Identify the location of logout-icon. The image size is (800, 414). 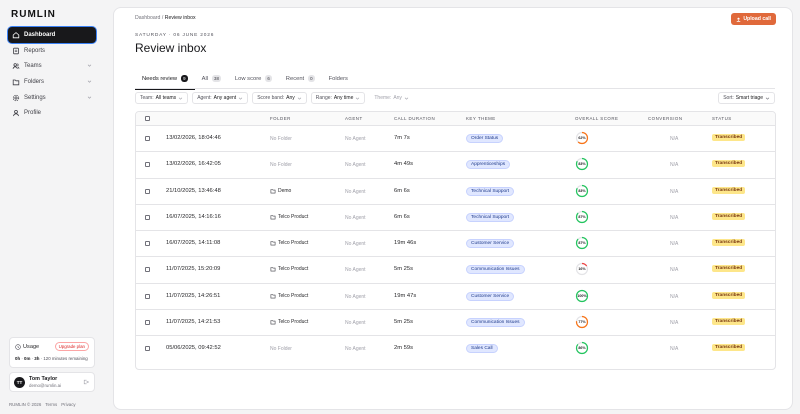
(86, 382).